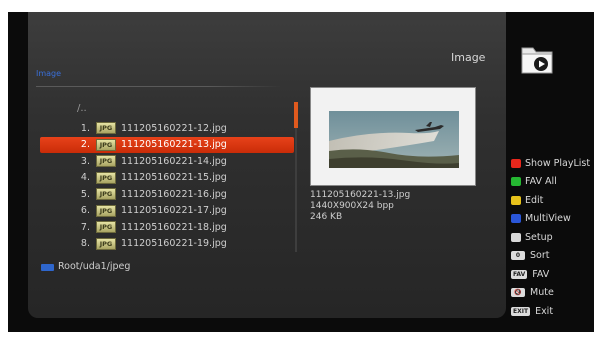 Image resolution: width=598 pixels, height=340 pixels. I want to click on file-index: 5., so click(85, 194).